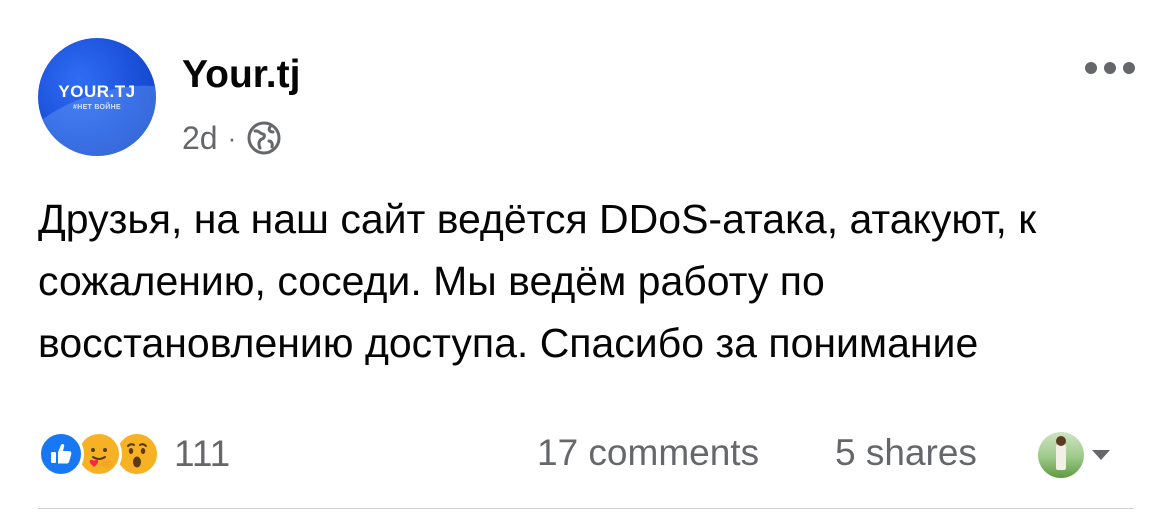  I want to click on avatar-tagline: #НЕТ ВОЙНЕ, so click(97, 107).